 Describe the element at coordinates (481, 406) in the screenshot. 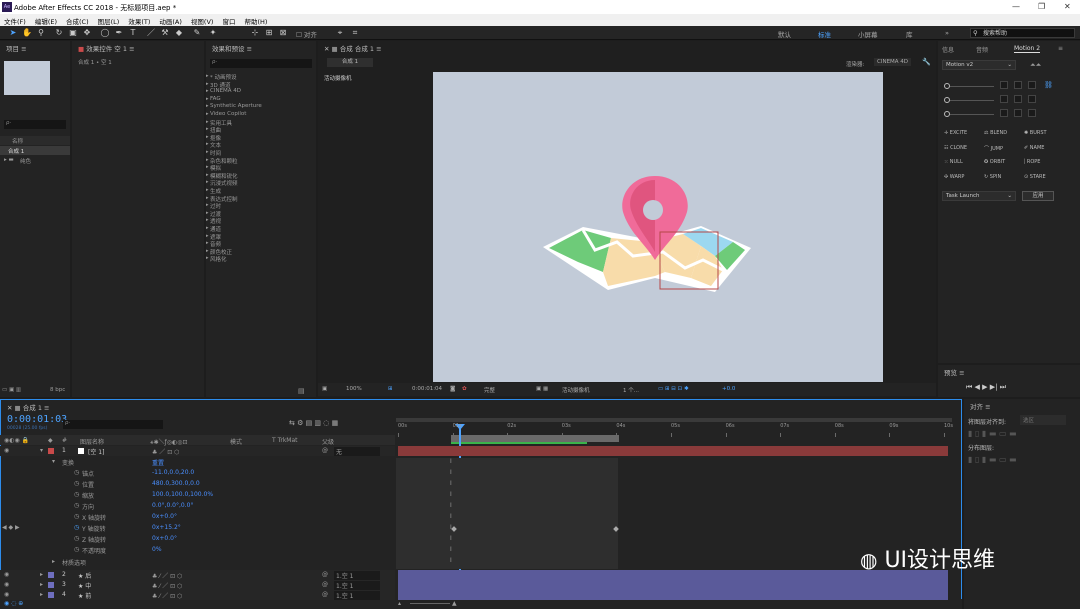

I see `timeline-tab: ✕ ■ 合成 1 ≡` at that location.